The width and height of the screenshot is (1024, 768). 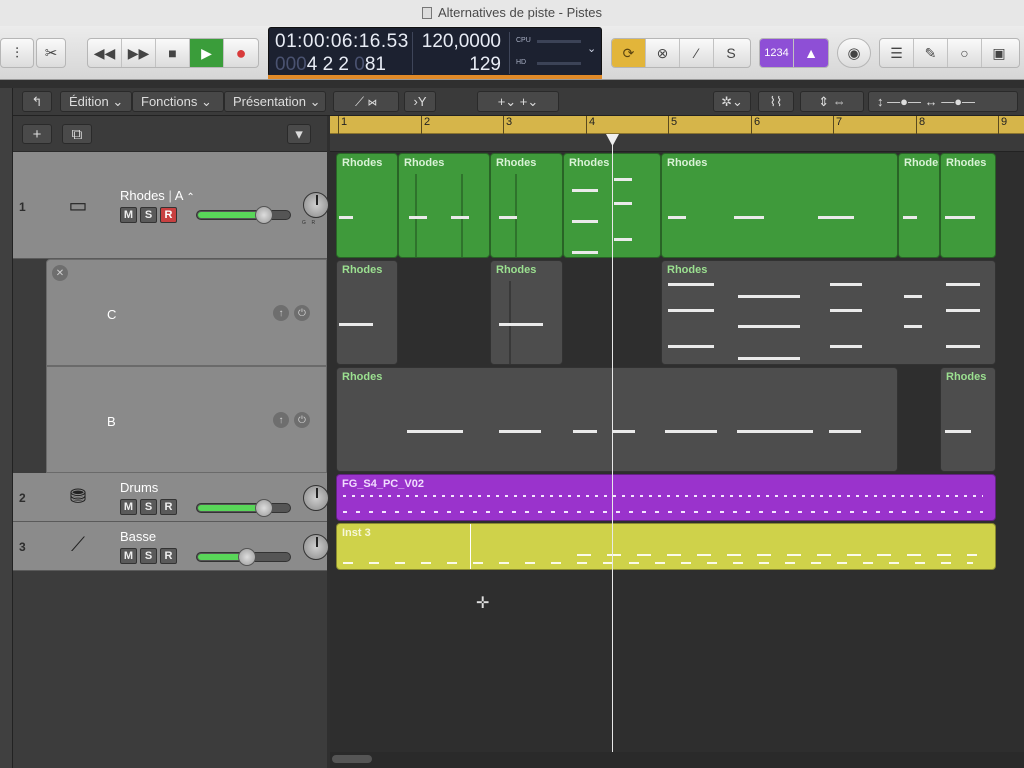 What do you see at coordinates (677, 125) in the screenshot?
I see `bar-ruler: 1 2 3 4 5 6 7 8 9` at bounding box center [677, 125].